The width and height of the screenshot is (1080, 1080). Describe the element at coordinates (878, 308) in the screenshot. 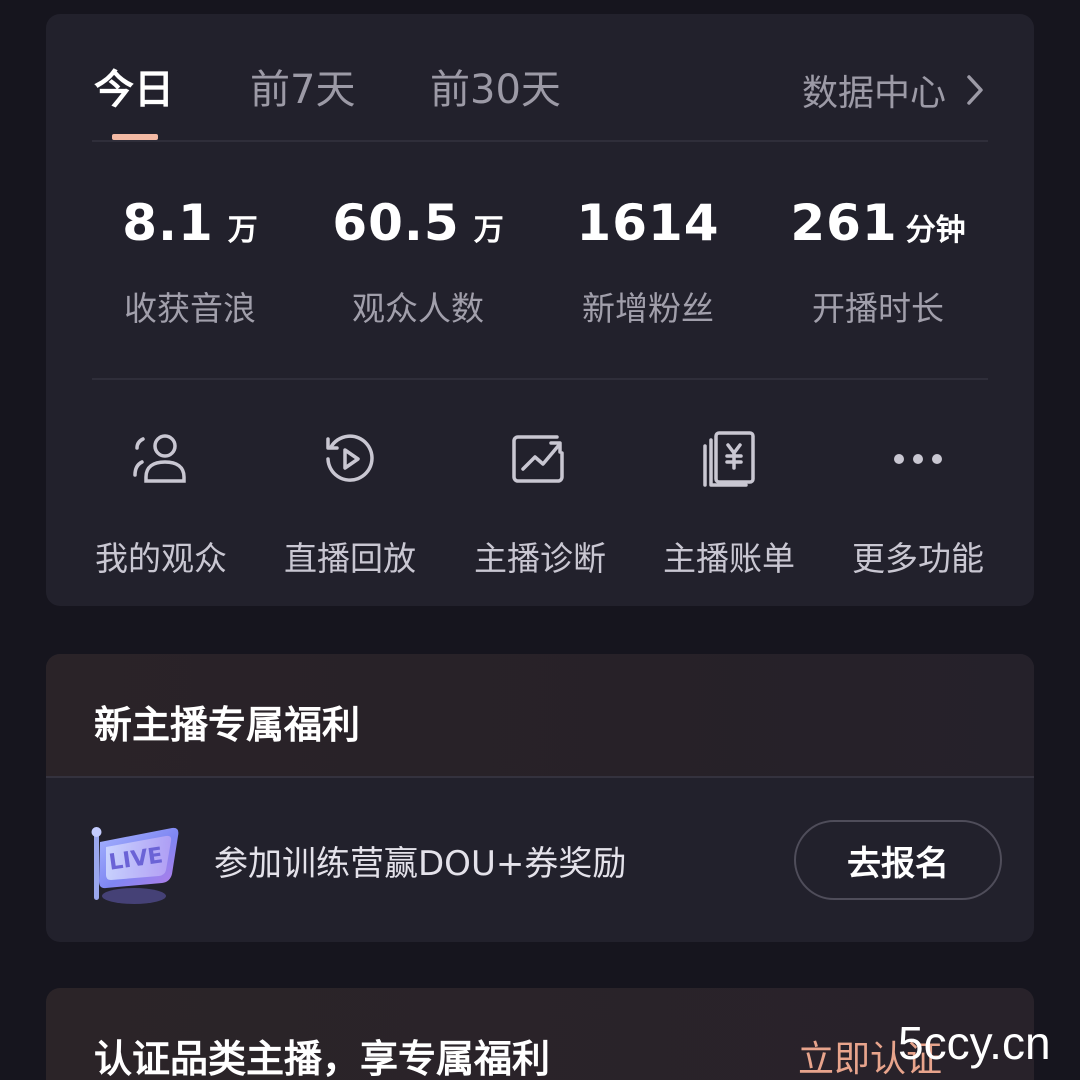

I see `metric-label: 开播时长` at that location.